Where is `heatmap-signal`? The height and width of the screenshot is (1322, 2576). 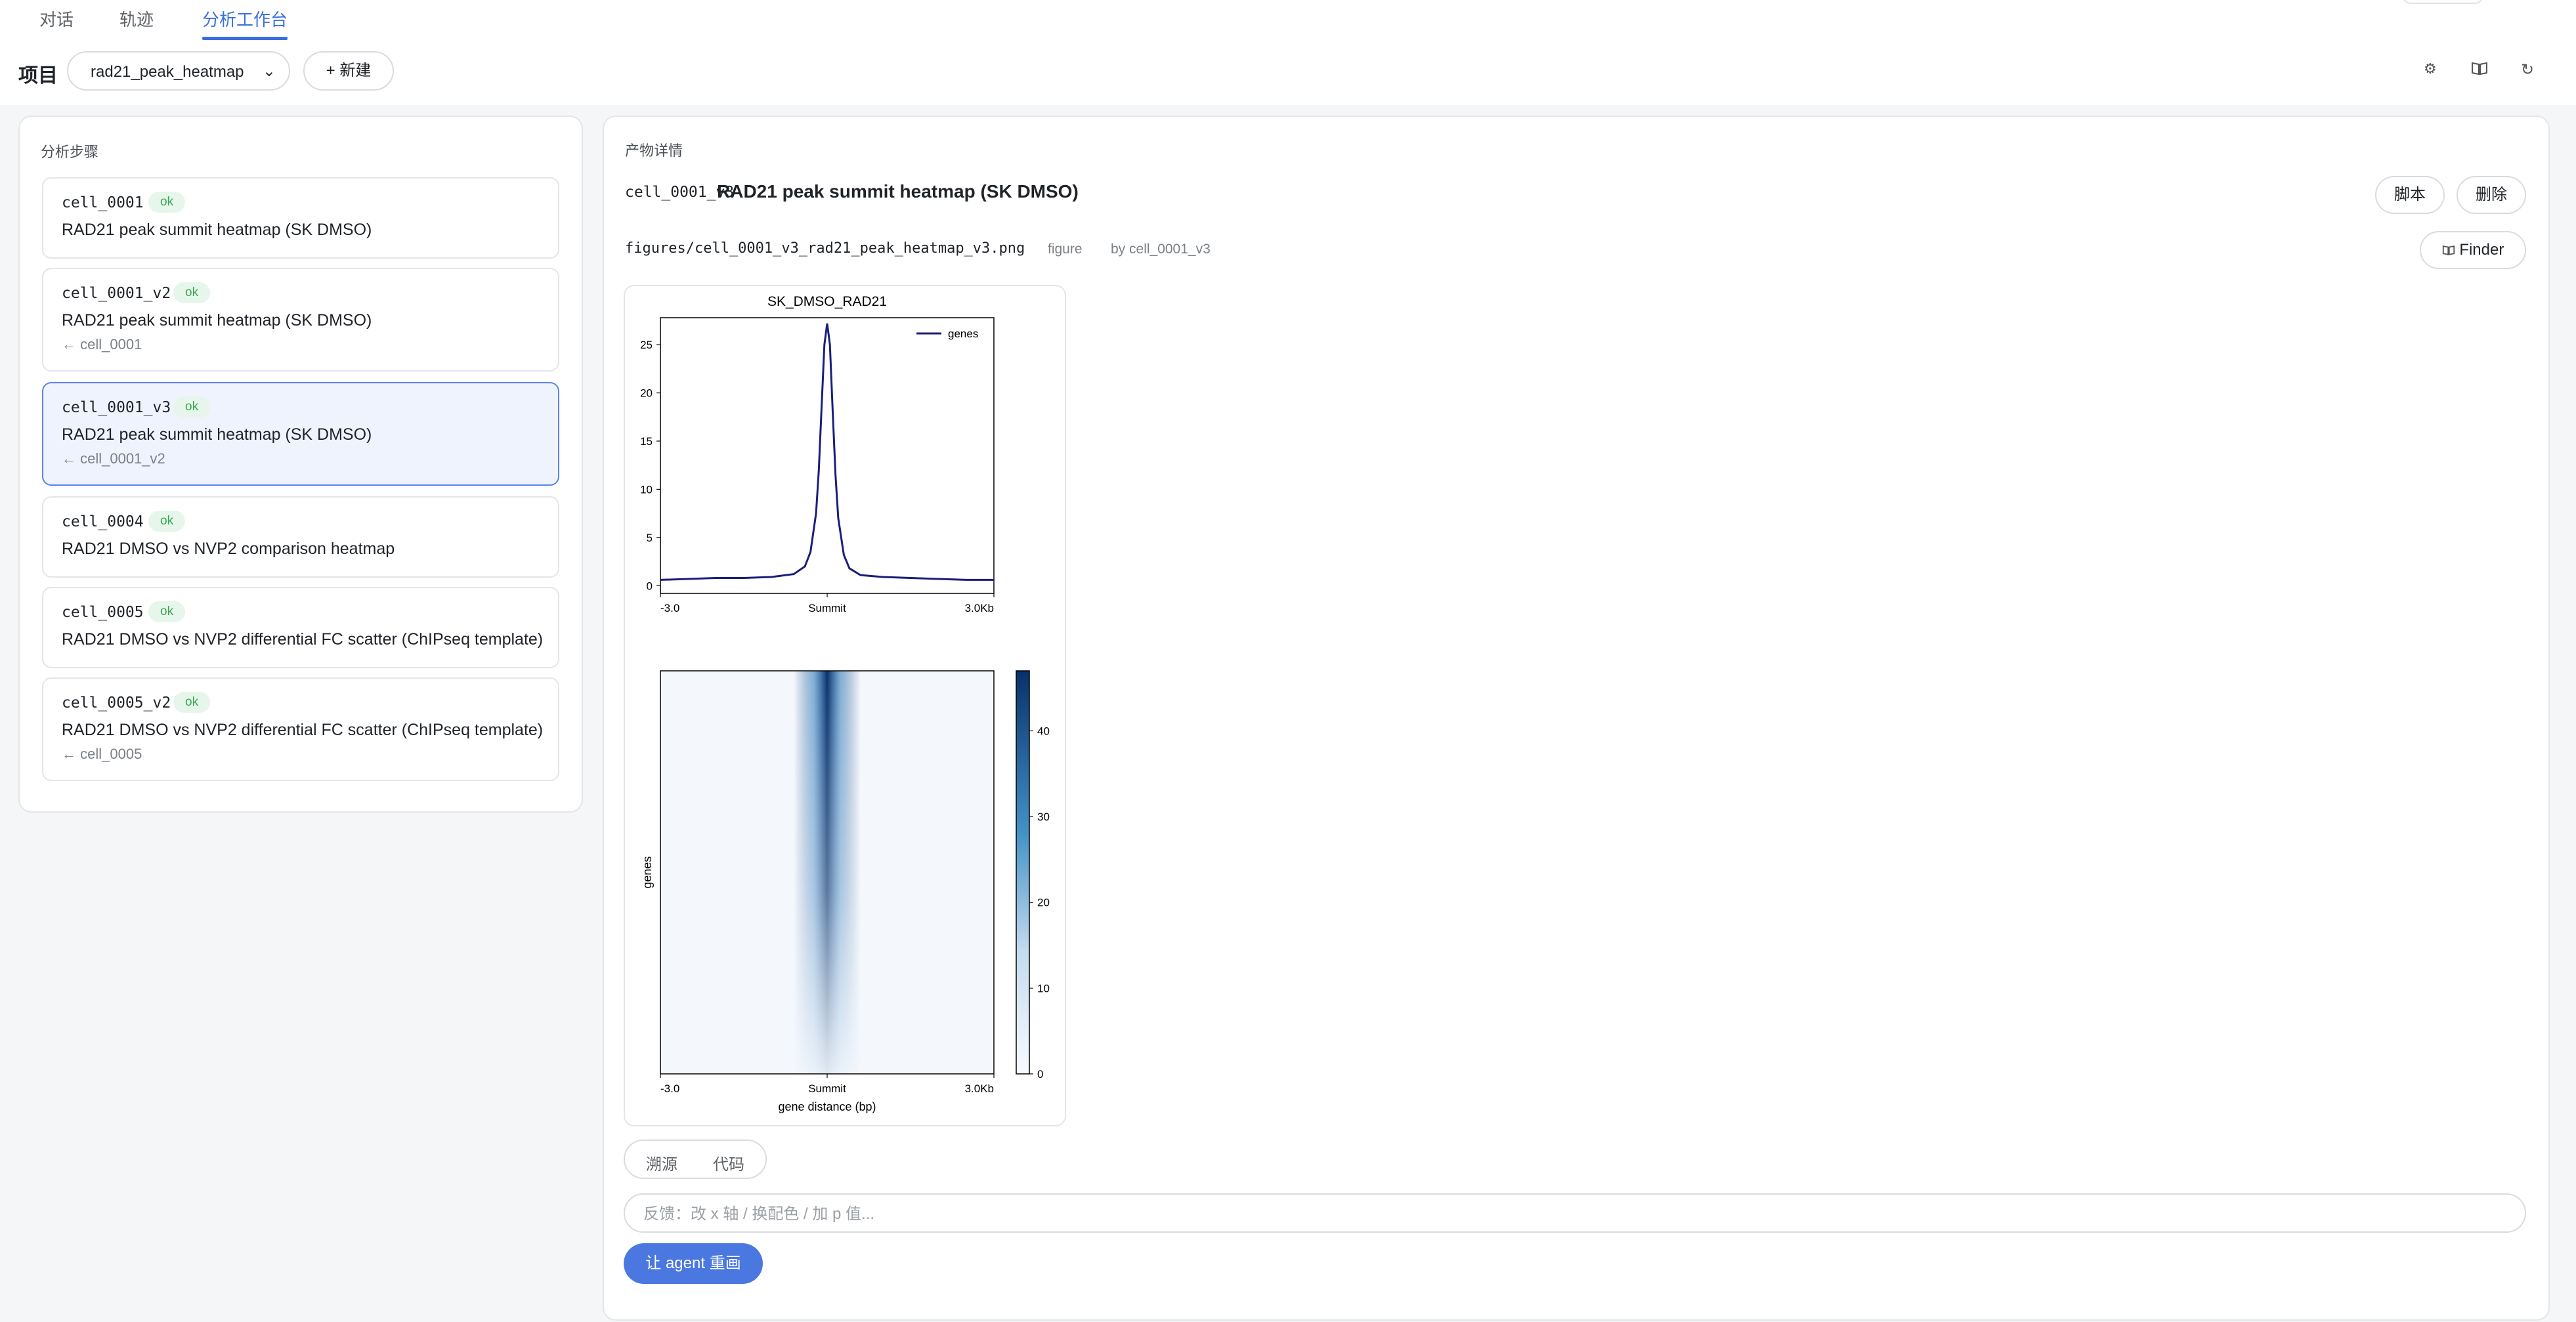 heatmap-signal is located at coordinates (827, 873).